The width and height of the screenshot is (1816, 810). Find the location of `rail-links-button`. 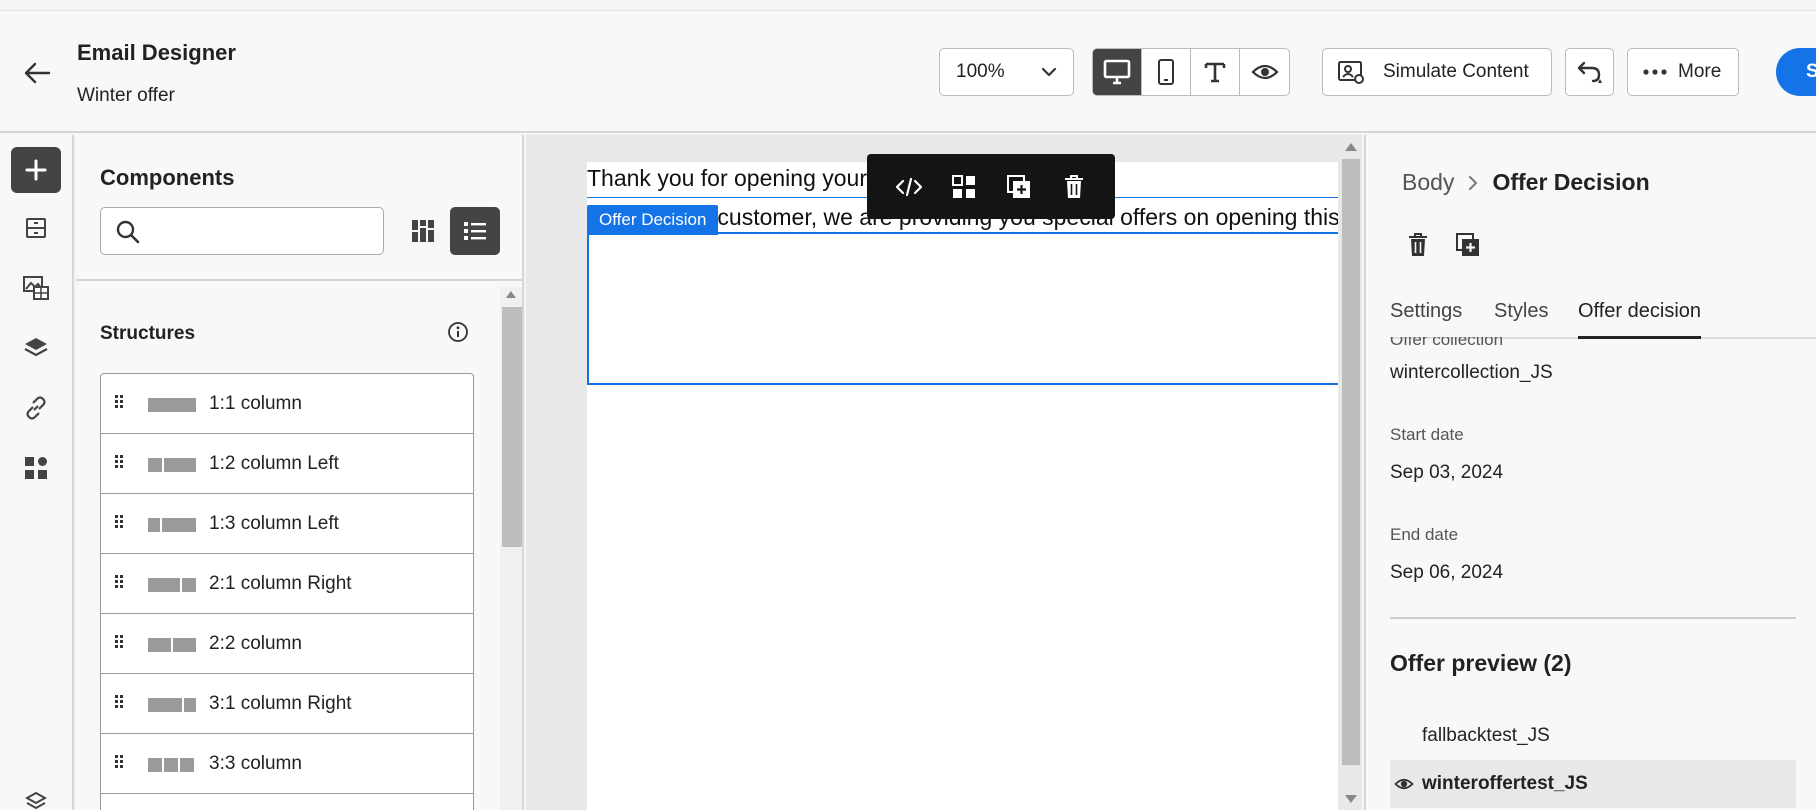

rail-links-button is located at coordinates (36, 408).